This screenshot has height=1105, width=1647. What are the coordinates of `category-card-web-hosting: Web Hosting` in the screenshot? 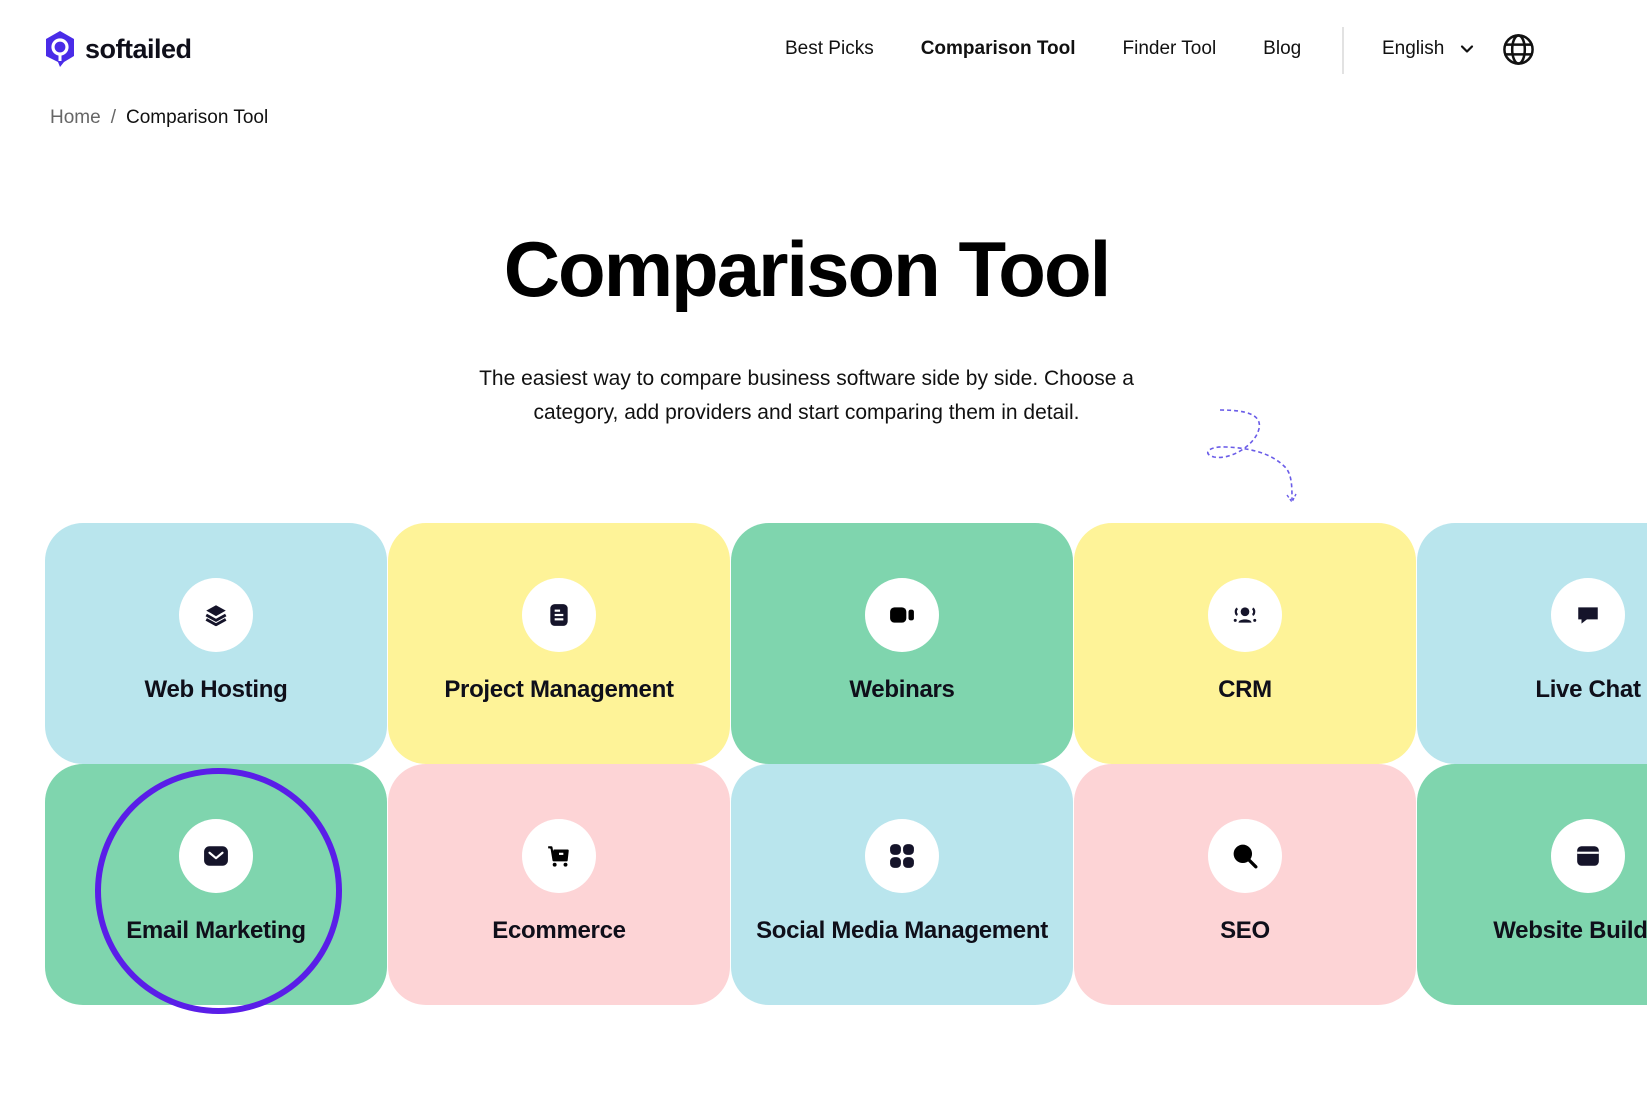 It's located at (216, 643).